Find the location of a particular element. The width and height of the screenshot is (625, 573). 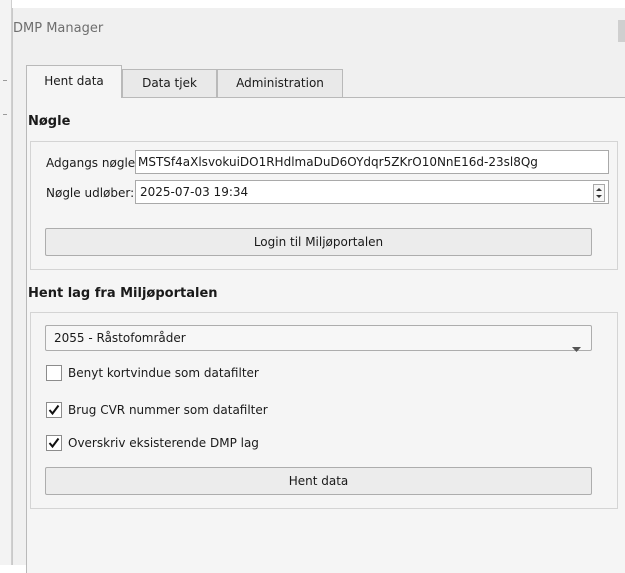

chevron-down-icon is located at coordinates (576, 348).